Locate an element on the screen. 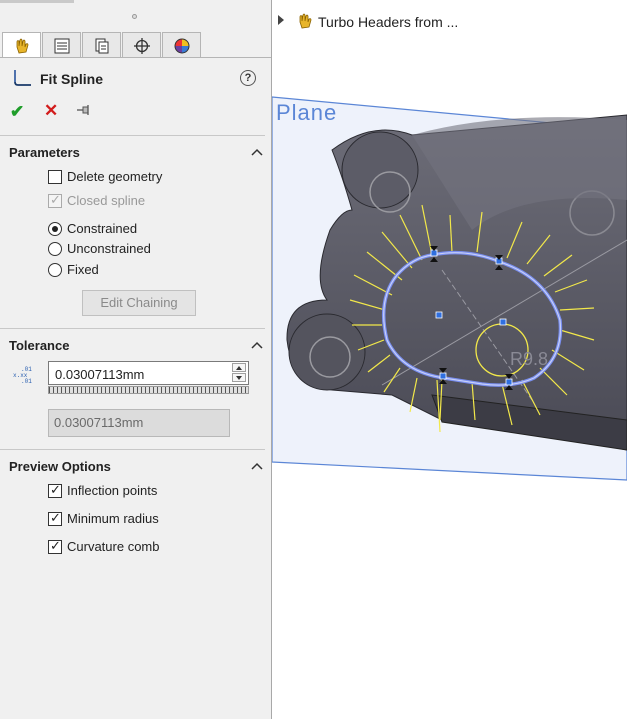 Image resolution: width=627 pixels, height=719 pixels. tolerance-spinbox is located at coordinates (148, 373).